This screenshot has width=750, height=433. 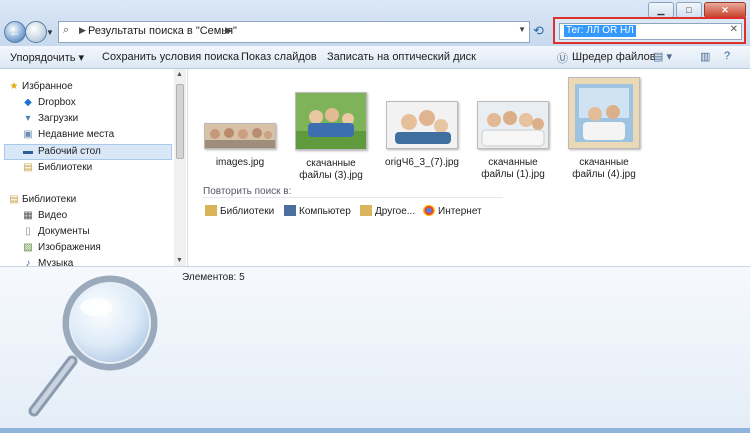 What do you see at coordinates (460, 211) in the screenshot?
I see `search-again-internet-label: Интернет` at bounding box center [460, 211].